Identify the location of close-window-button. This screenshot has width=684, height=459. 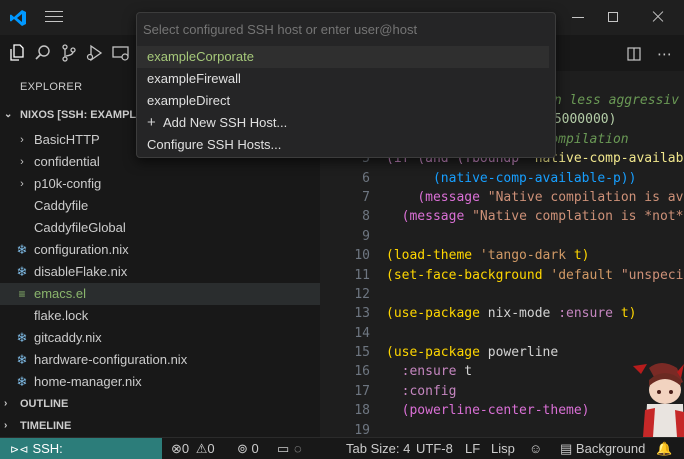
(659, 17).